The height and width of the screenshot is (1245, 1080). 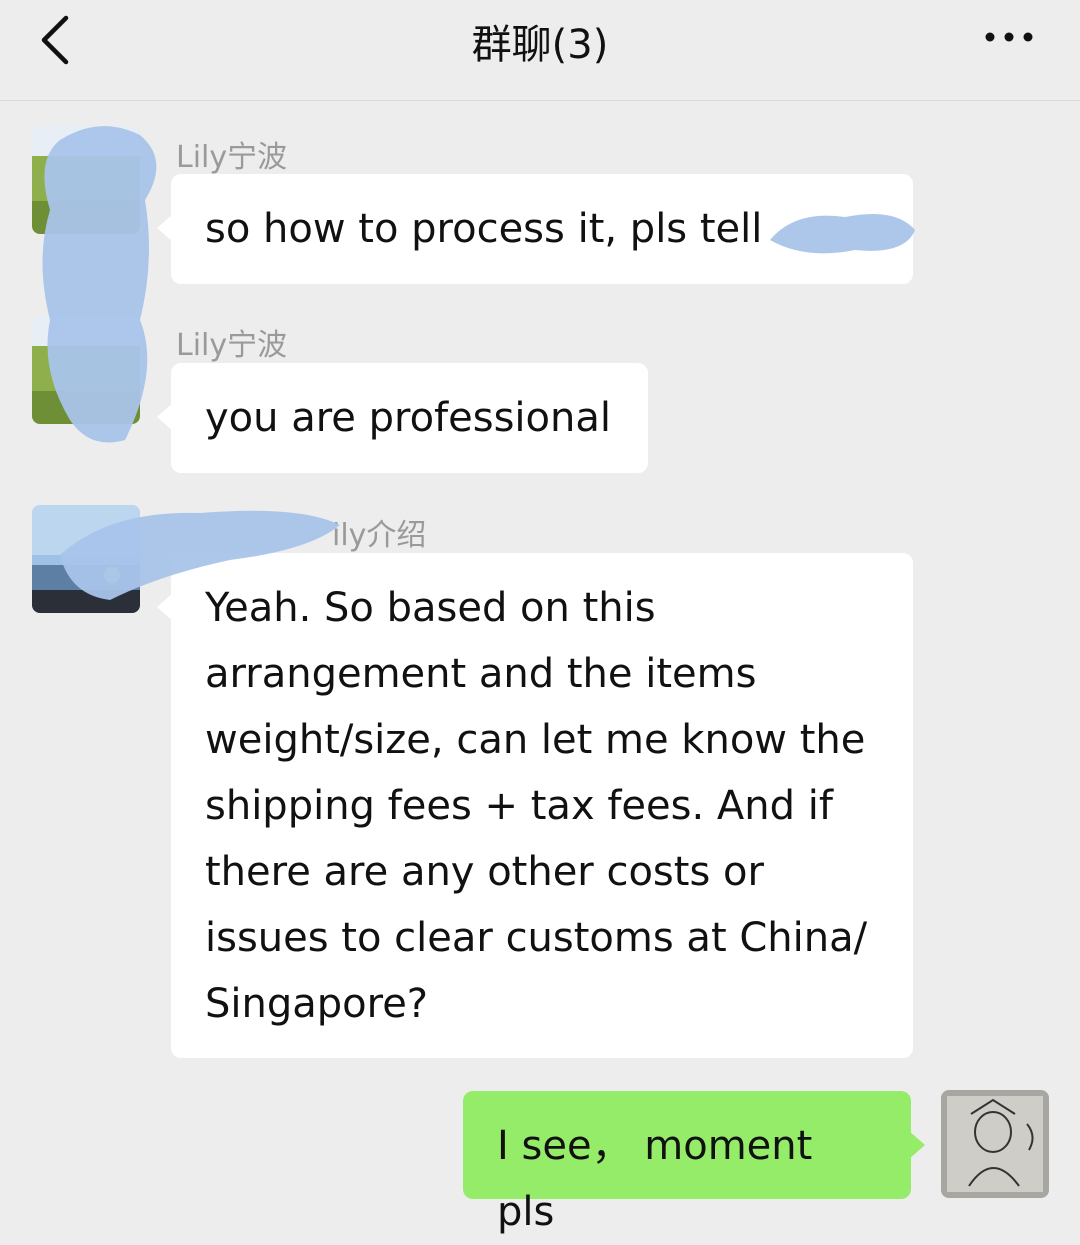 I want to click on message-bubble-outgoing: I see， moment pls, so click(x=694, y=1163).